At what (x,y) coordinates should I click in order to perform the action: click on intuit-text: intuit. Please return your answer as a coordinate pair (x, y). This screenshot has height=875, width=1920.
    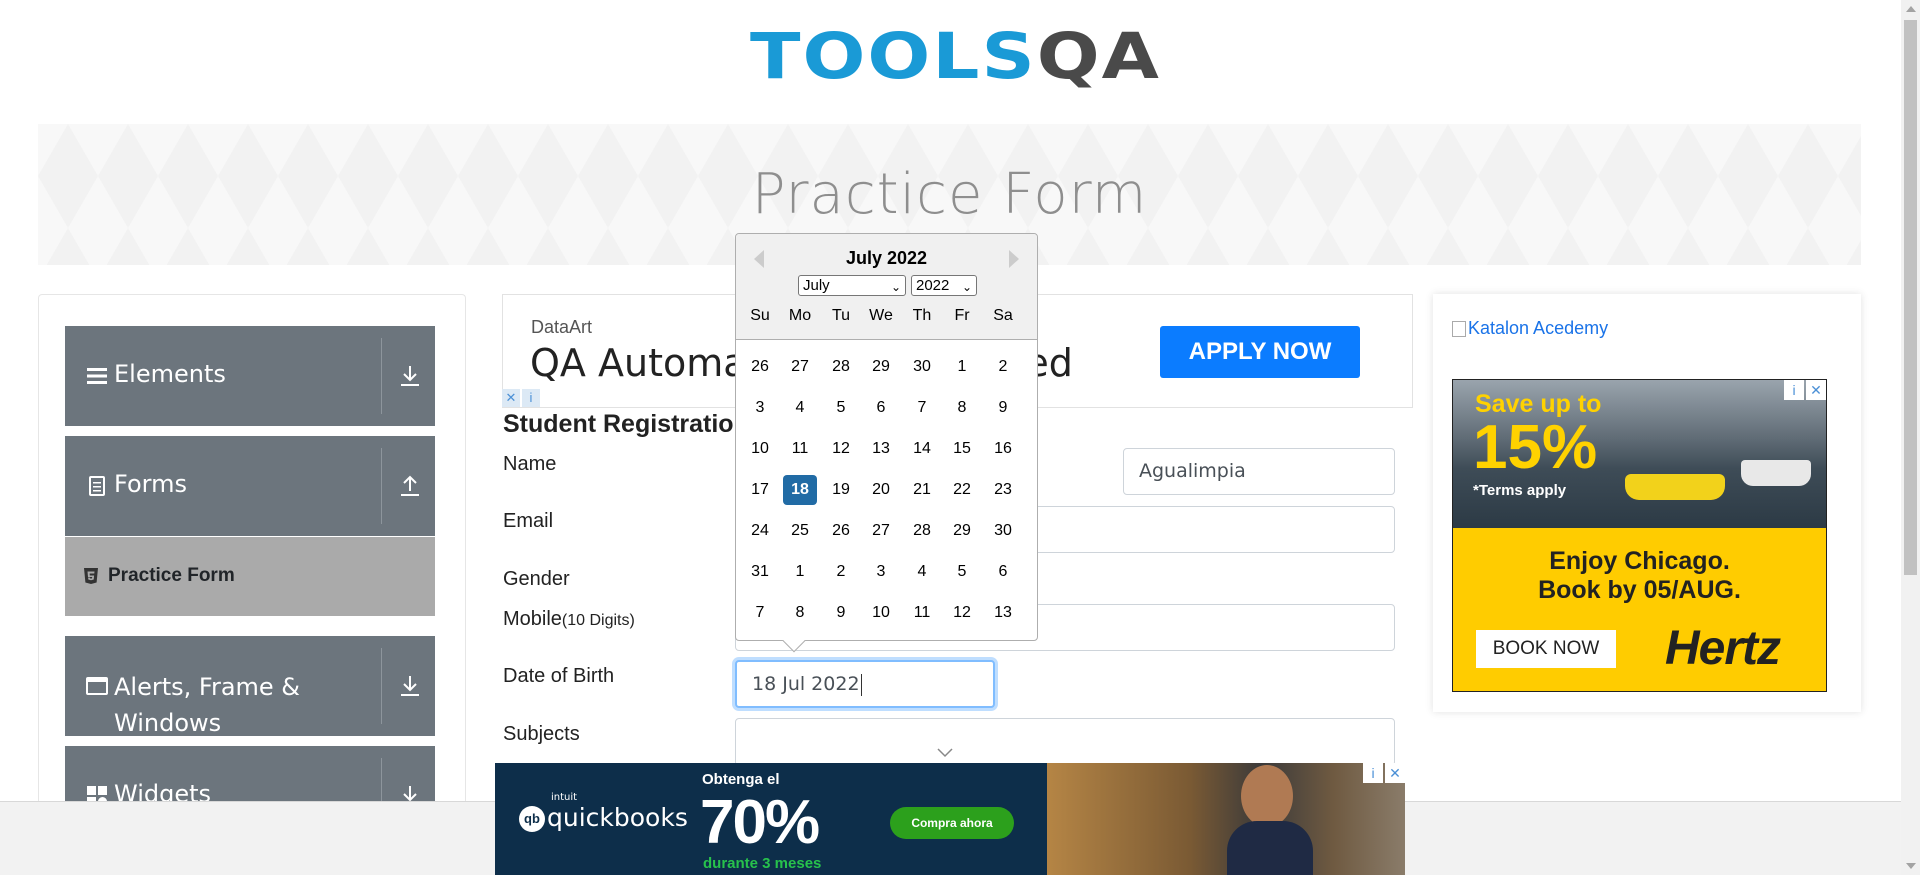
    Looking at the image, I should click on (564, 797).